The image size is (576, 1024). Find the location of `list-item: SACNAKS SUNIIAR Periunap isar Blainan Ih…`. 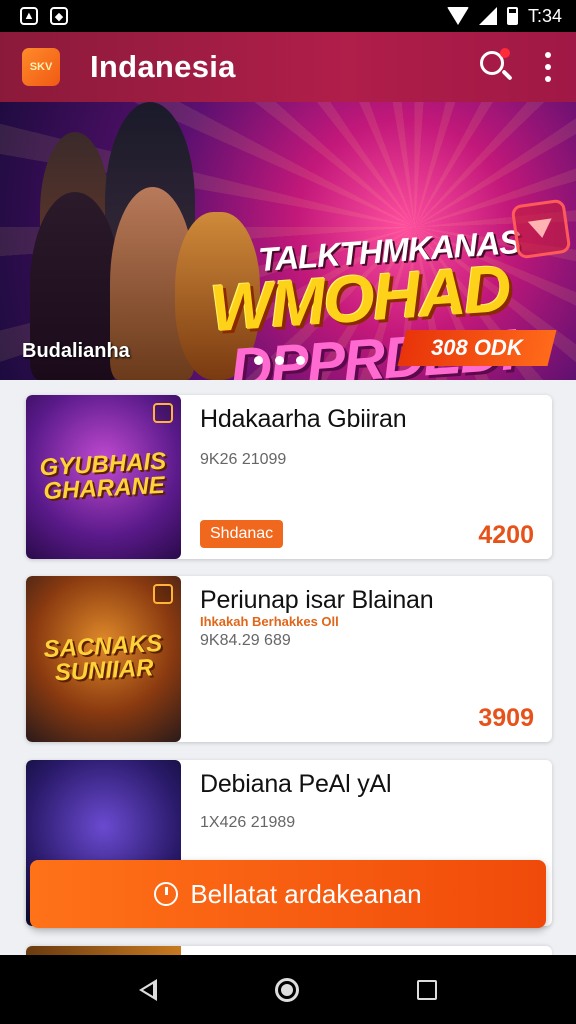

list-item: SACNAKS SUNIIAR Periunap isar Blainan Ih… is located at coordinates (289, 659).